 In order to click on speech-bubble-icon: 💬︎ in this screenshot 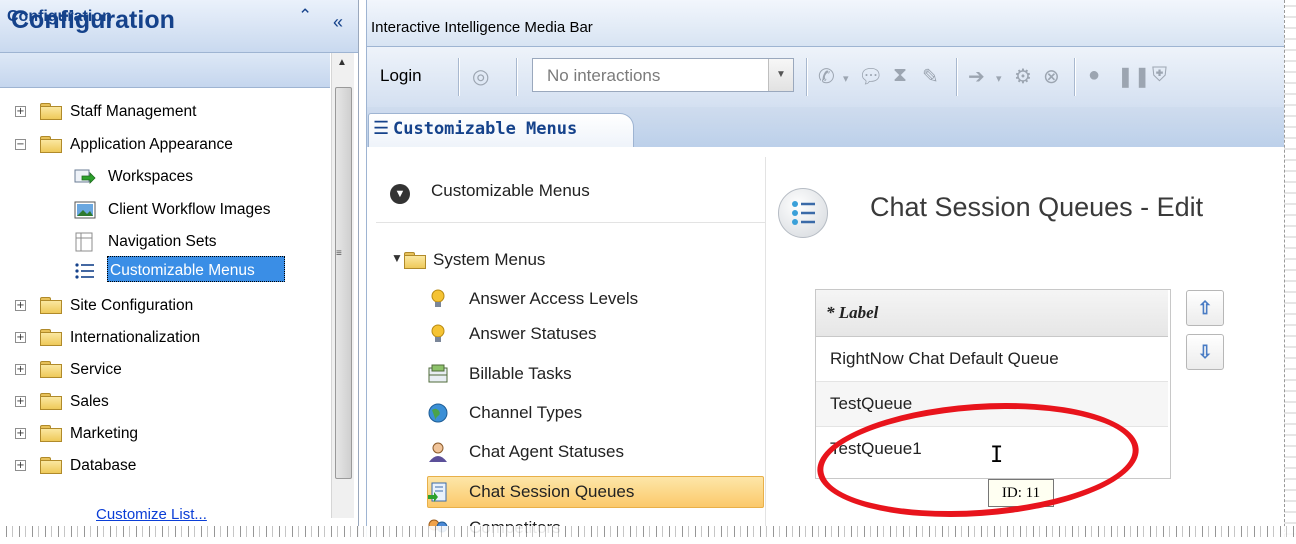, I will do `click(870, 76)`.